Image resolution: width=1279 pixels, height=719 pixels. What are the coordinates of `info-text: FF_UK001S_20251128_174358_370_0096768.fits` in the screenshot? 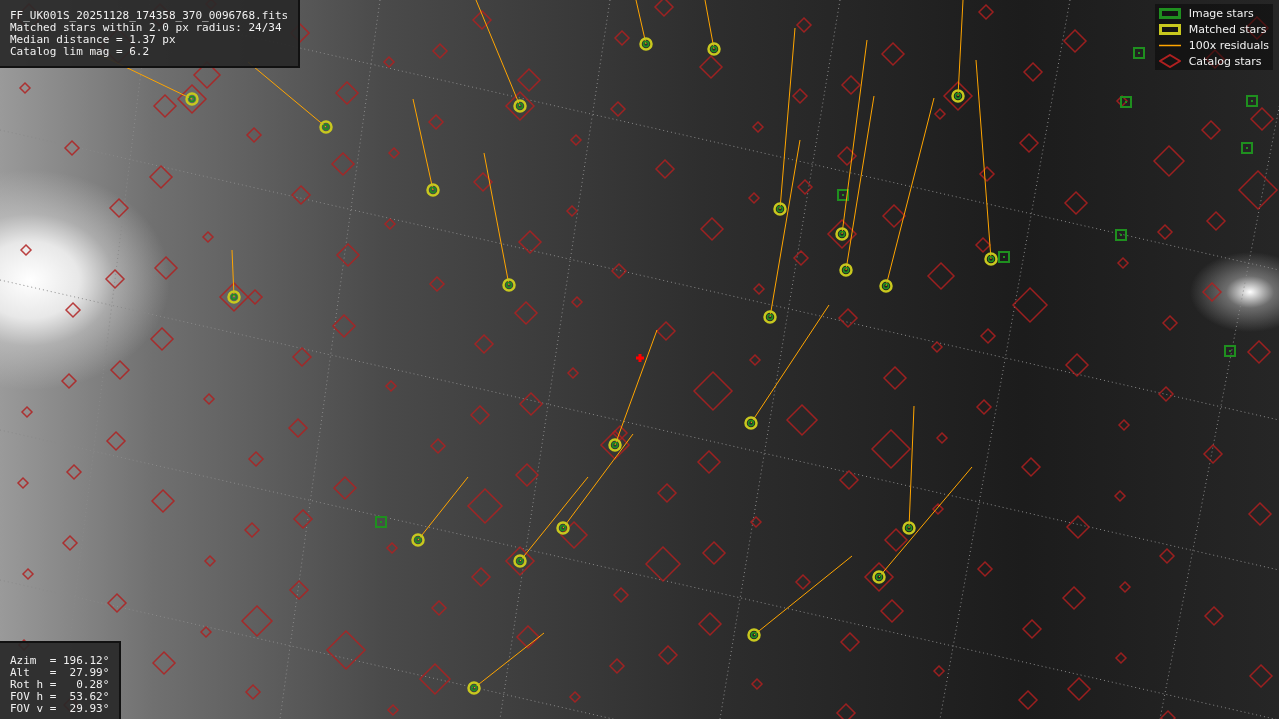 It's located at (149, 16).